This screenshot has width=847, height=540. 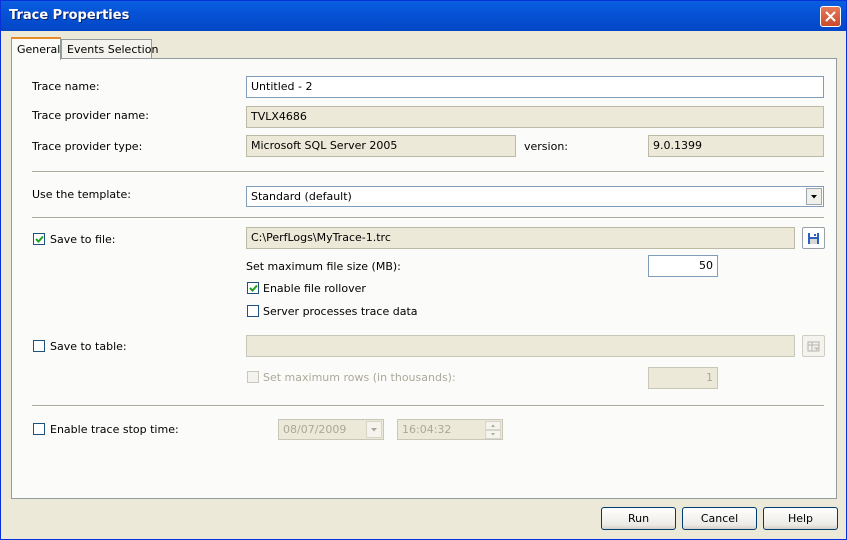 What do you see at coordinates (535, 87) in the screenshot?
I see `trace-name-input: Untitled - 2` at bounding box center [535, 87].